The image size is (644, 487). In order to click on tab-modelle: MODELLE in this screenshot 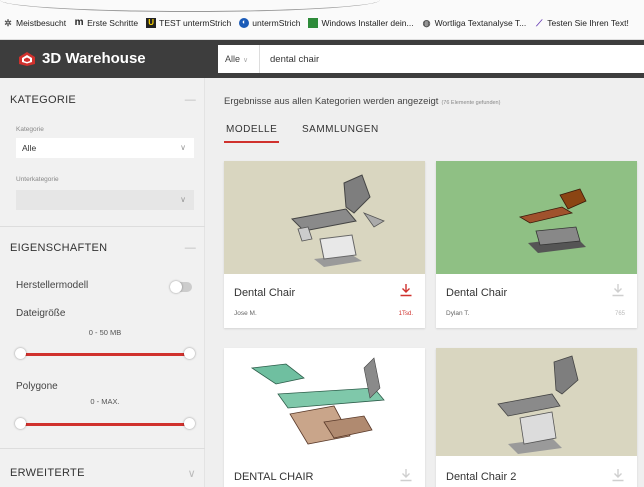, I will do `click(251, 133)`.